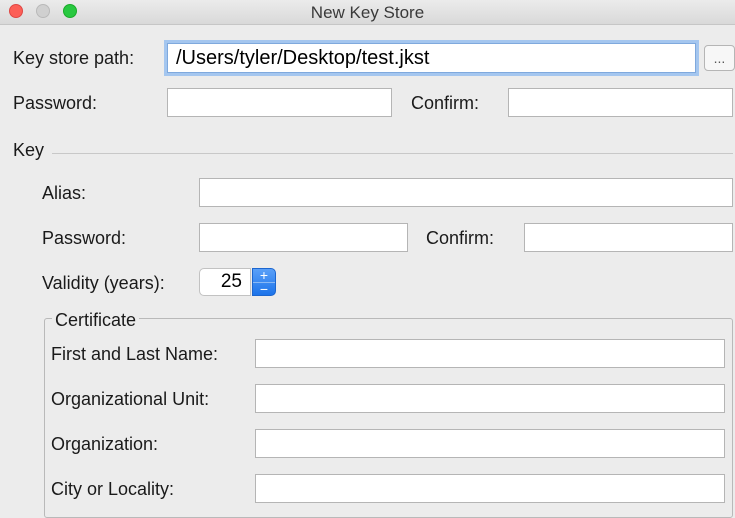 This screenshot has height=518, width=735. Describe the element at coordinates (130, 399) in the screenshot. I see `organizational-unit-label: Organizational Unit:` at that location.